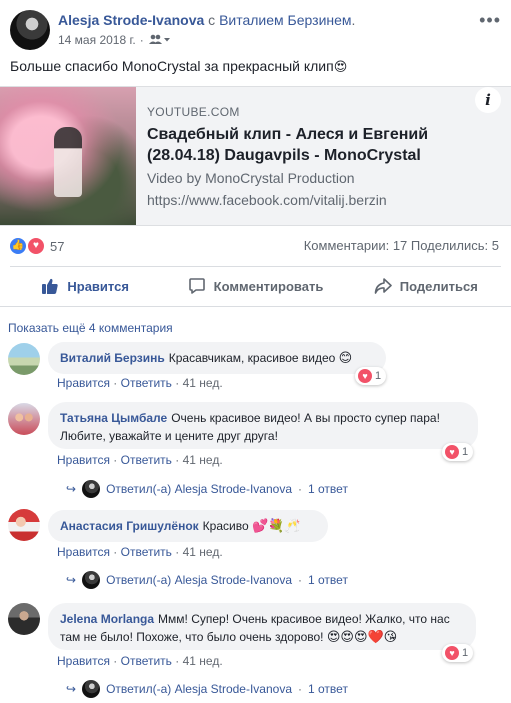 The height and width of the screenshot is (703, 511). Describe the element at coordinates (97, 40) in the screenshot. I see `post-date: 14 мая 2018 г.` at that location.